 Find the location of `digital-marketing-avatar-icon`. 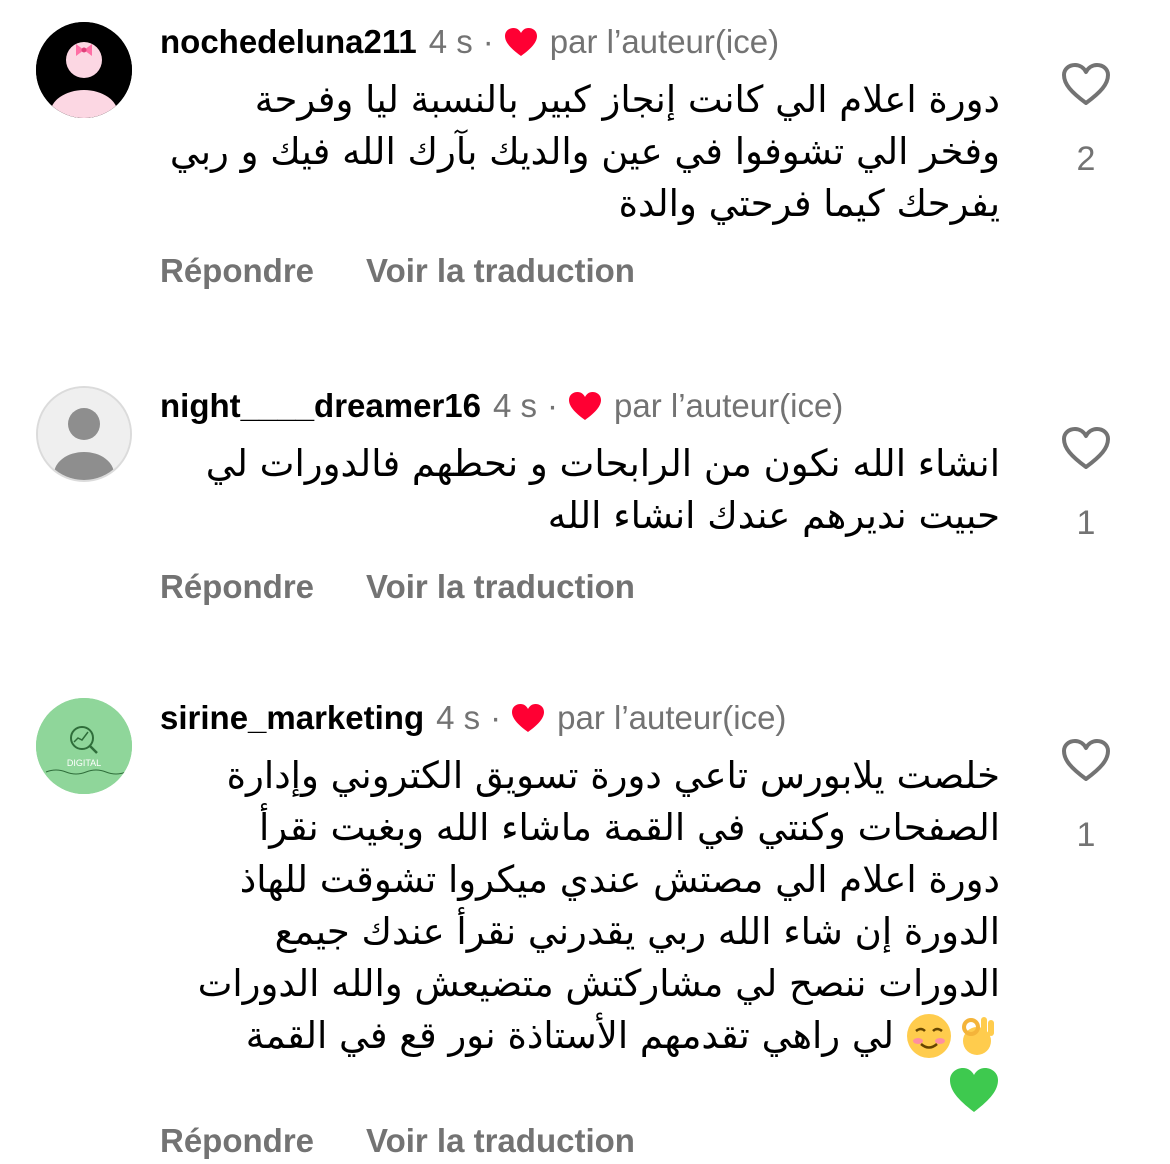

digital-marketing-avatar-icon is located at coordinates (84, 746).